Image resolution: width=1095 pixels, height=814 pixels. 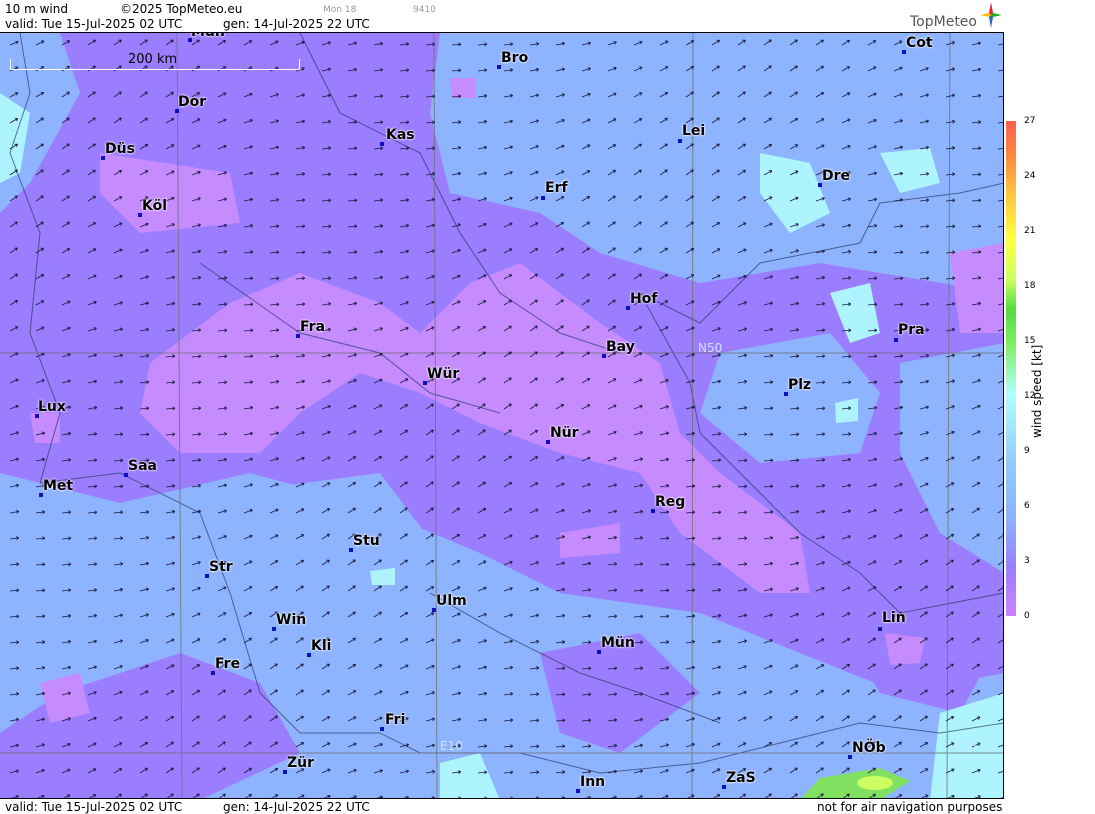 I want to click on product-title: 10 m wind, so click(x=36, y=9).